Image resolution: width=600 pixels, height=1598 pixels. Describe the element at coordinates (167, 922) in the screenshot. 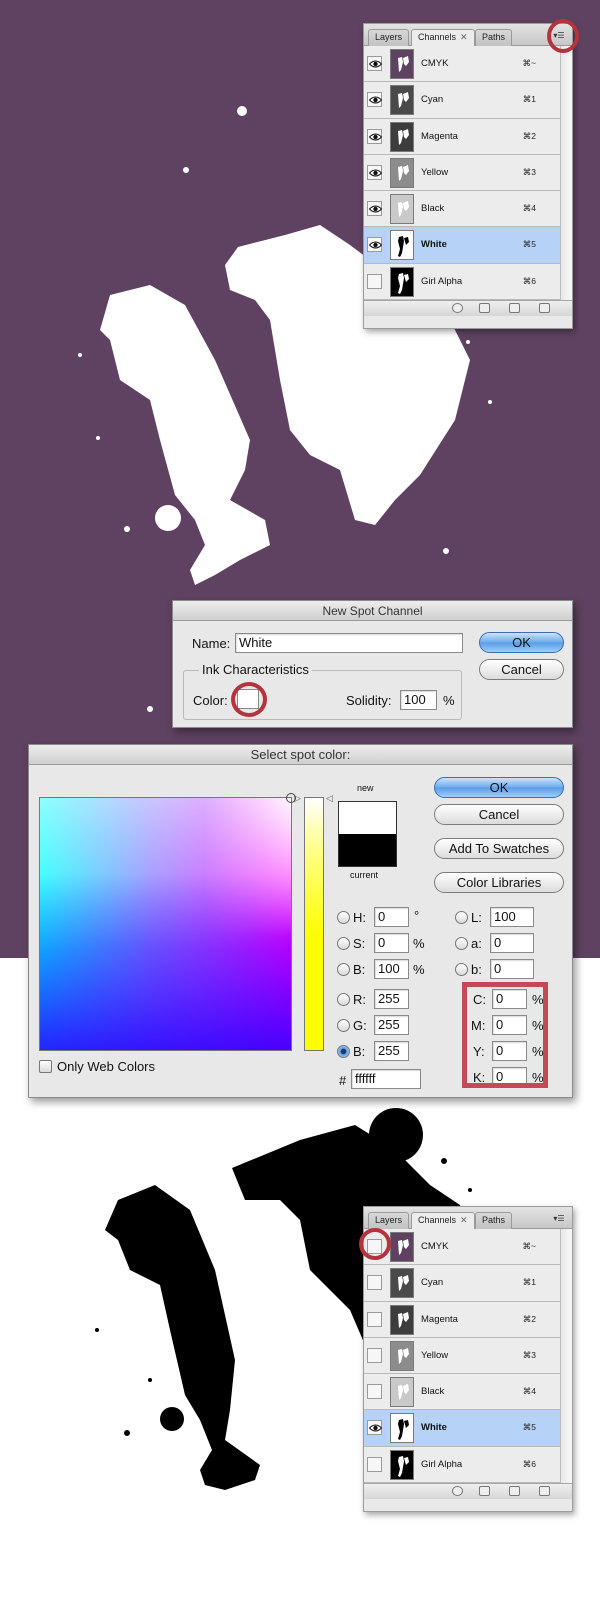

I see `color-field` at that location.